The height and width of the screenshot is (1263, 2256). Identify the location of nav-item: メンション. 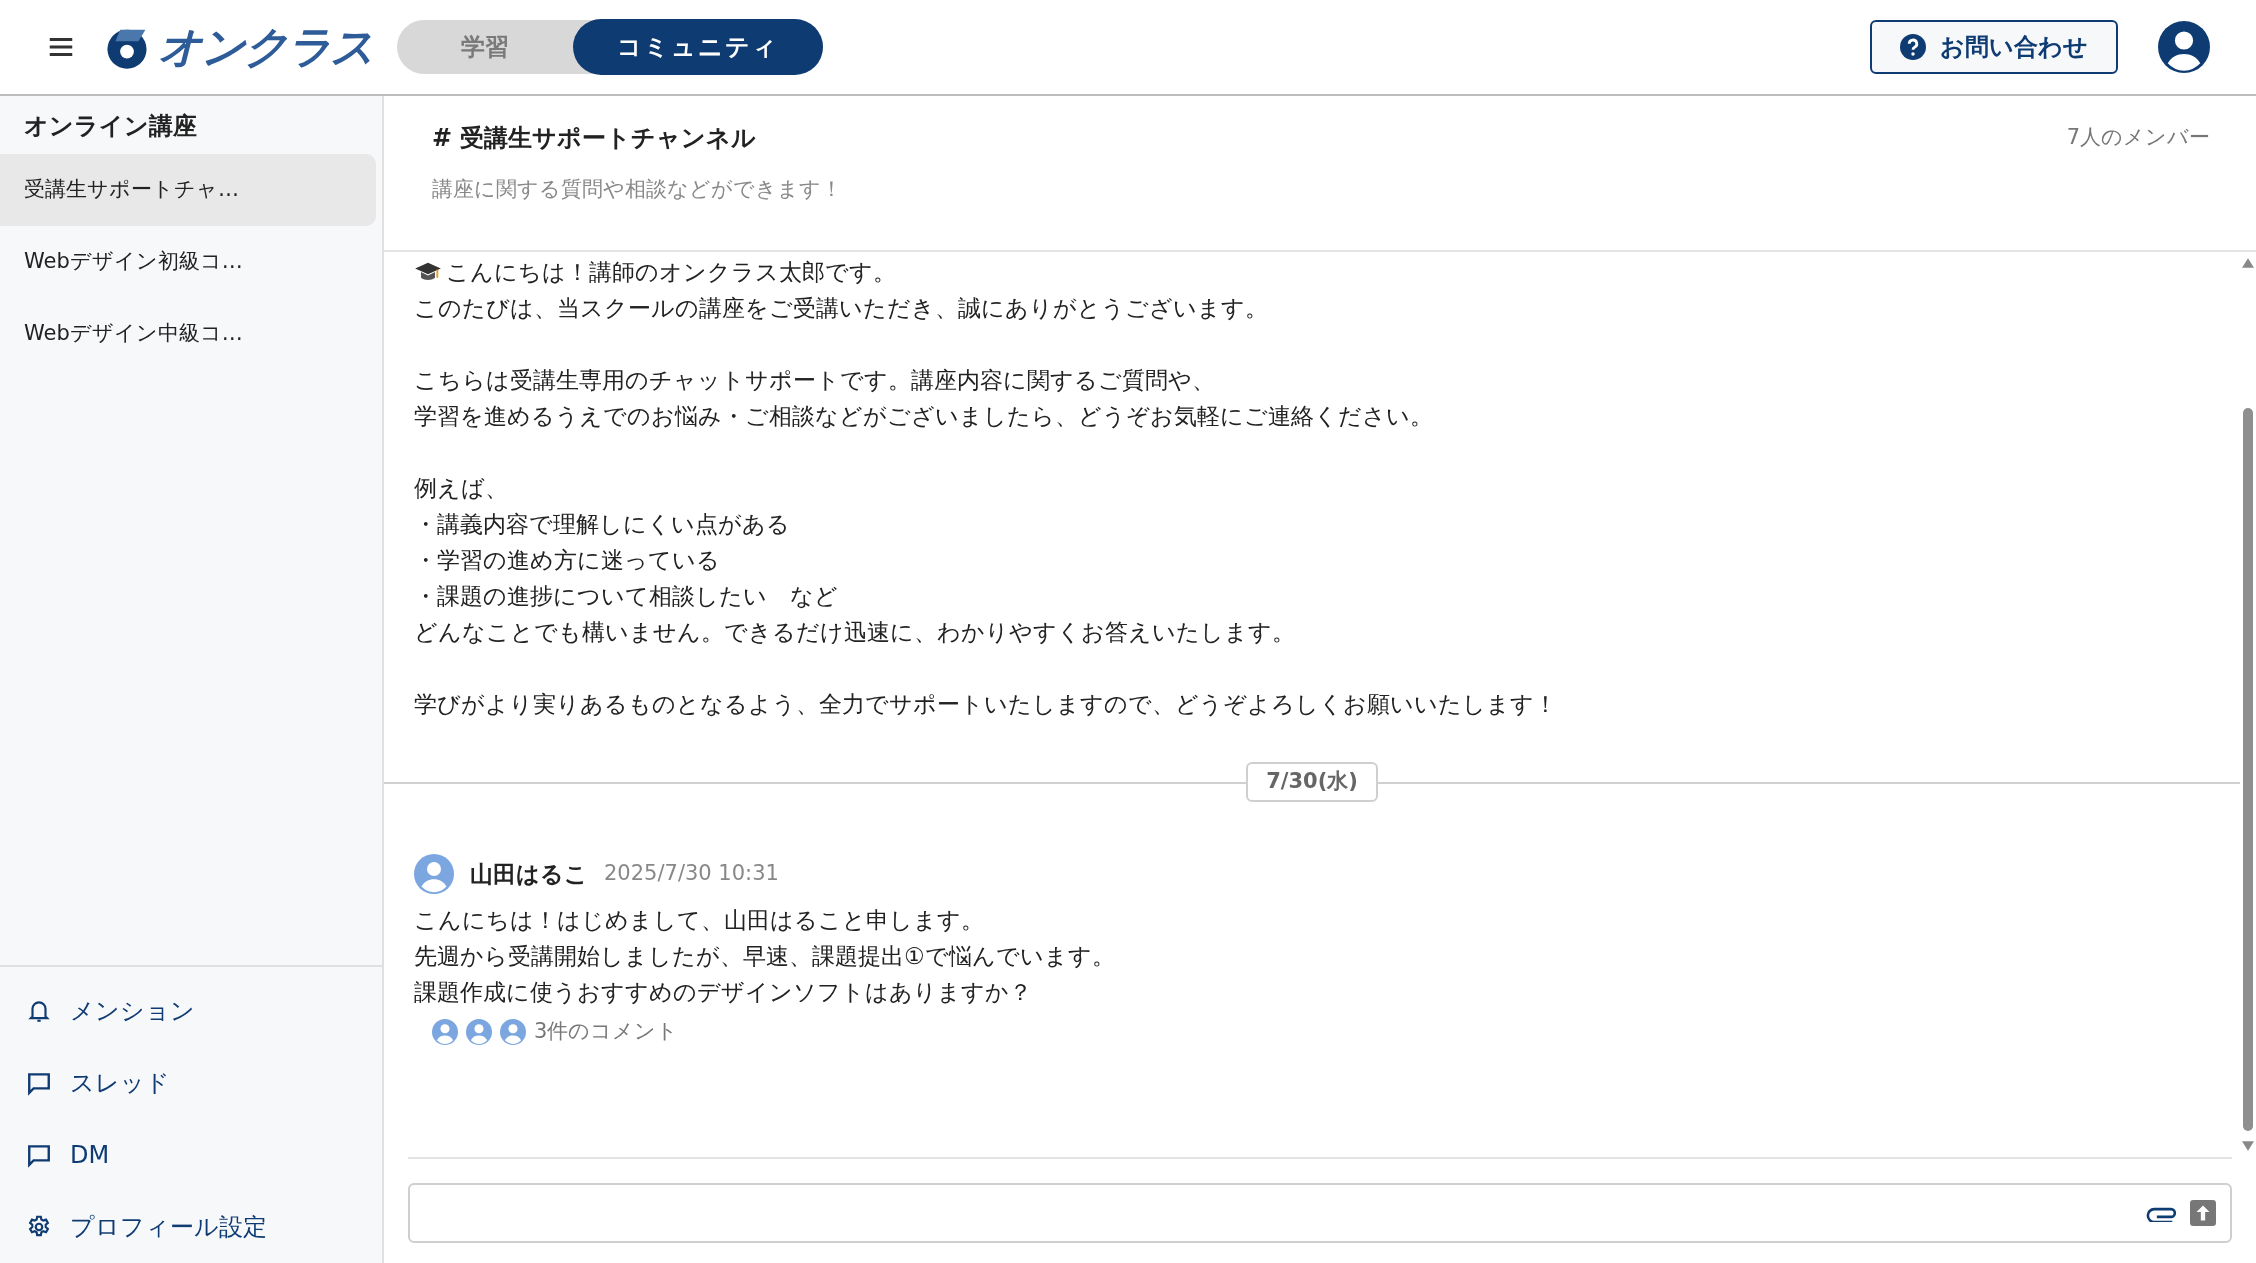
(191, 1011).